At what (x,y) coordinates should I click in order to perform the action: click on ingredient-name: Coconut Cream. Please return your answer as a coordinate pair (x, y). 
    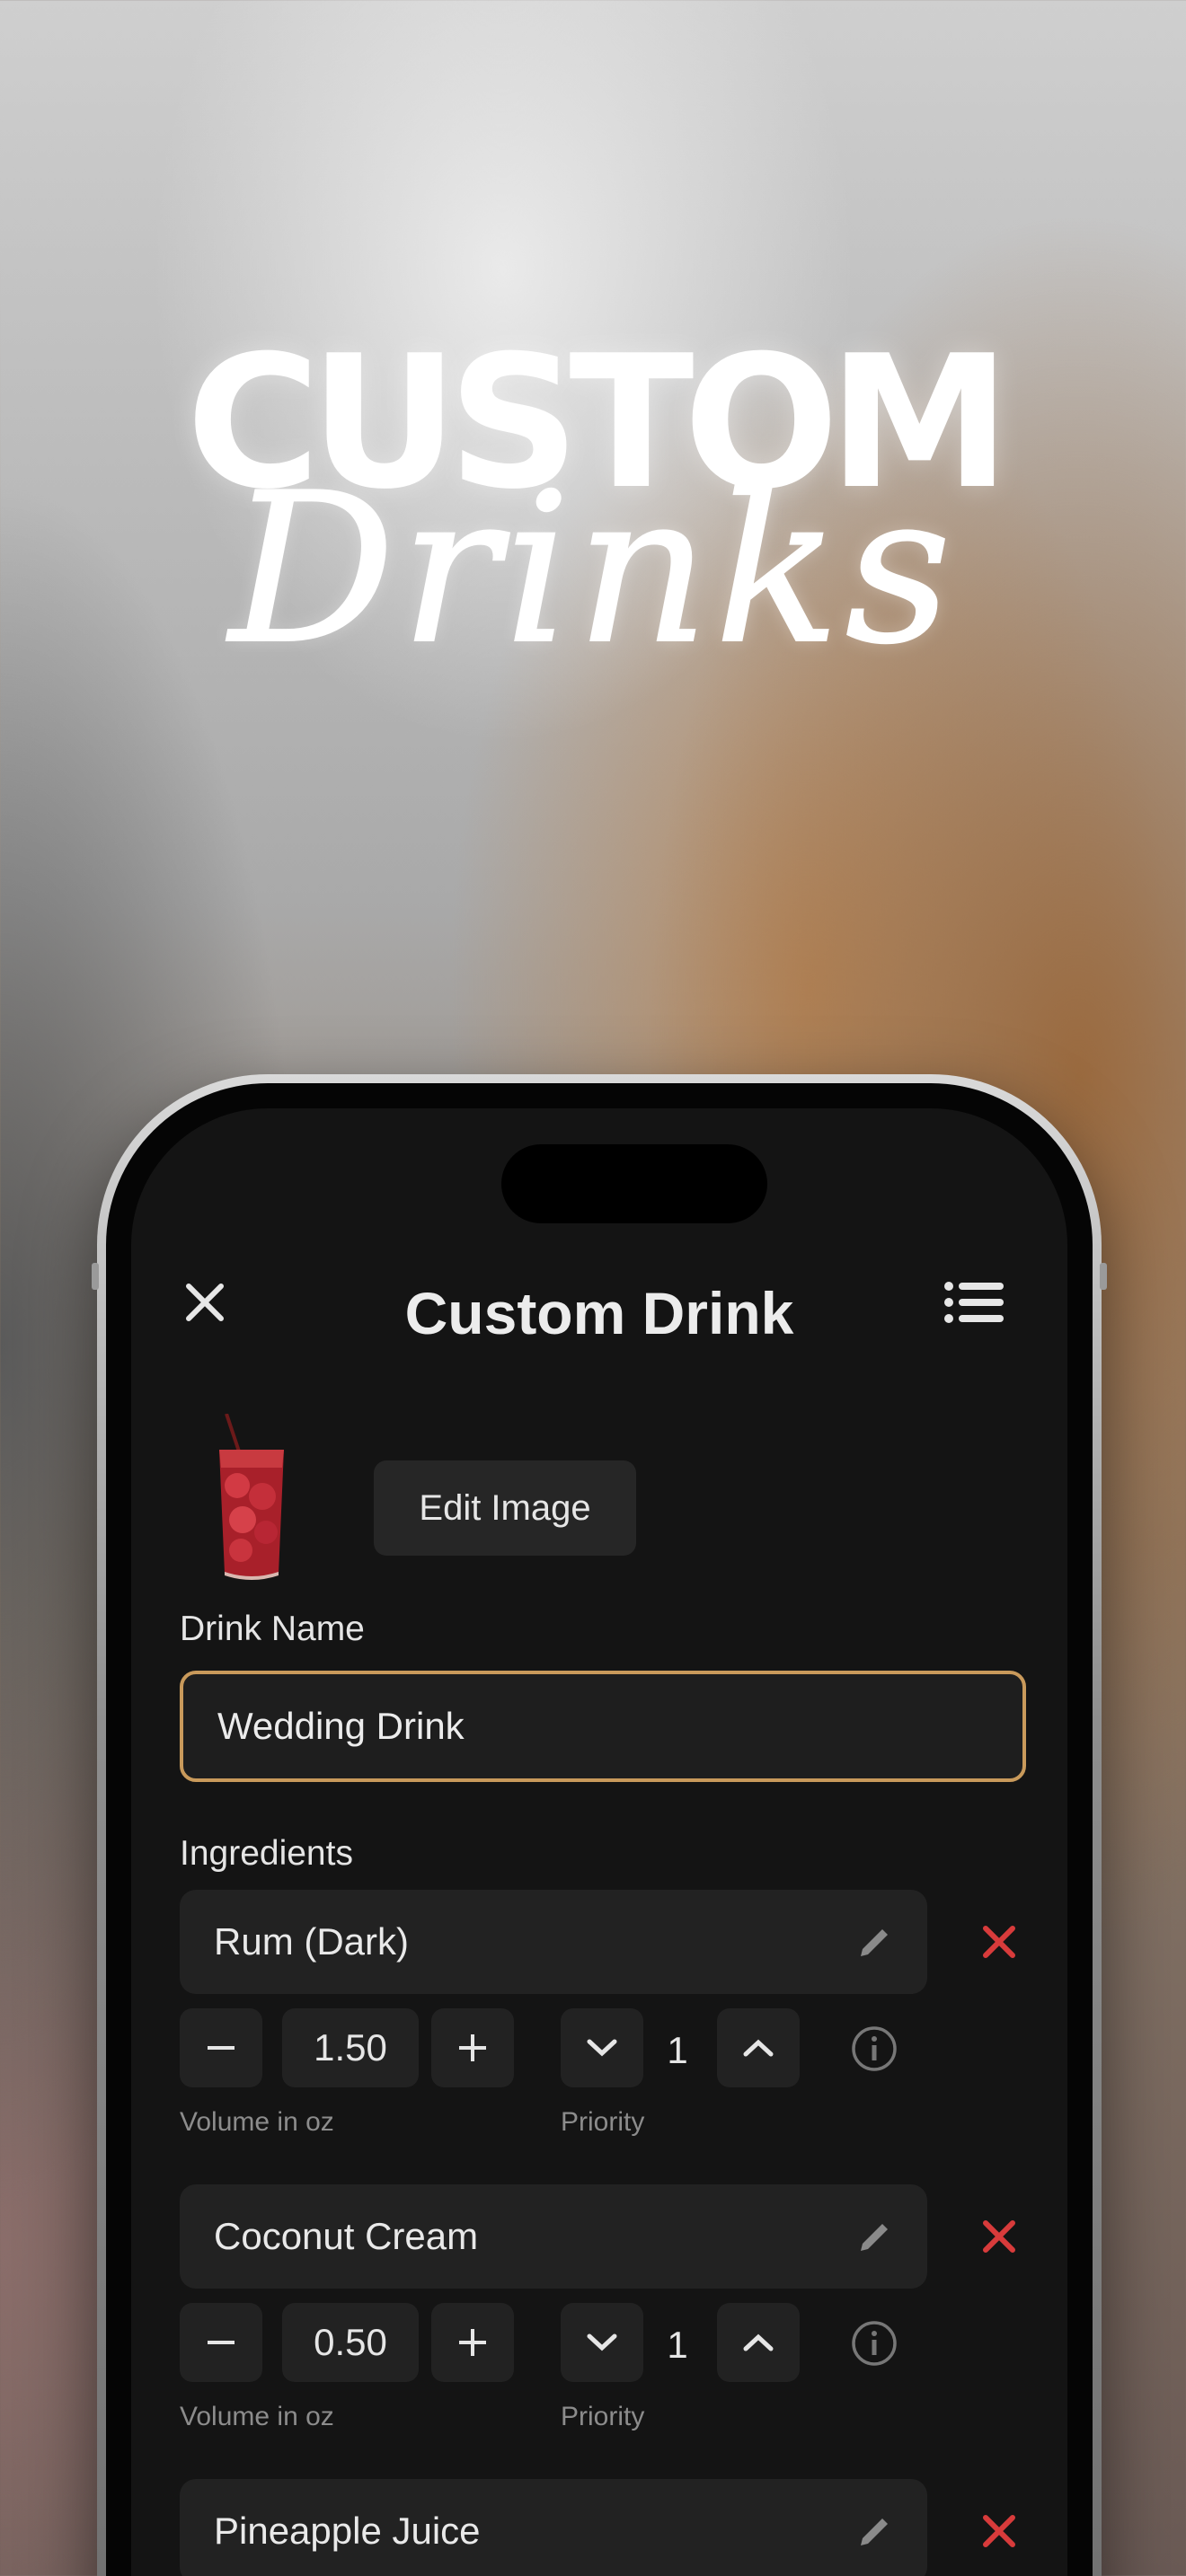
    Looking at the image, I should click on (346, 2236).